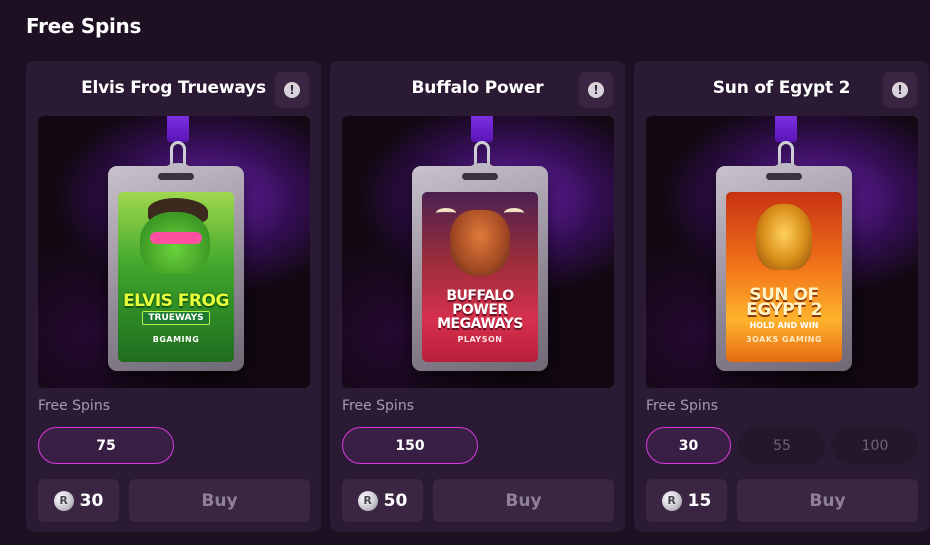 This screenshot has width=930, height=545. What do you see at coordinates (176, 277) in the screenshot?
I see `game-thumbnail: Elvis Frog TRUEWAYS BGAMING` at bounding box center [176, 277].